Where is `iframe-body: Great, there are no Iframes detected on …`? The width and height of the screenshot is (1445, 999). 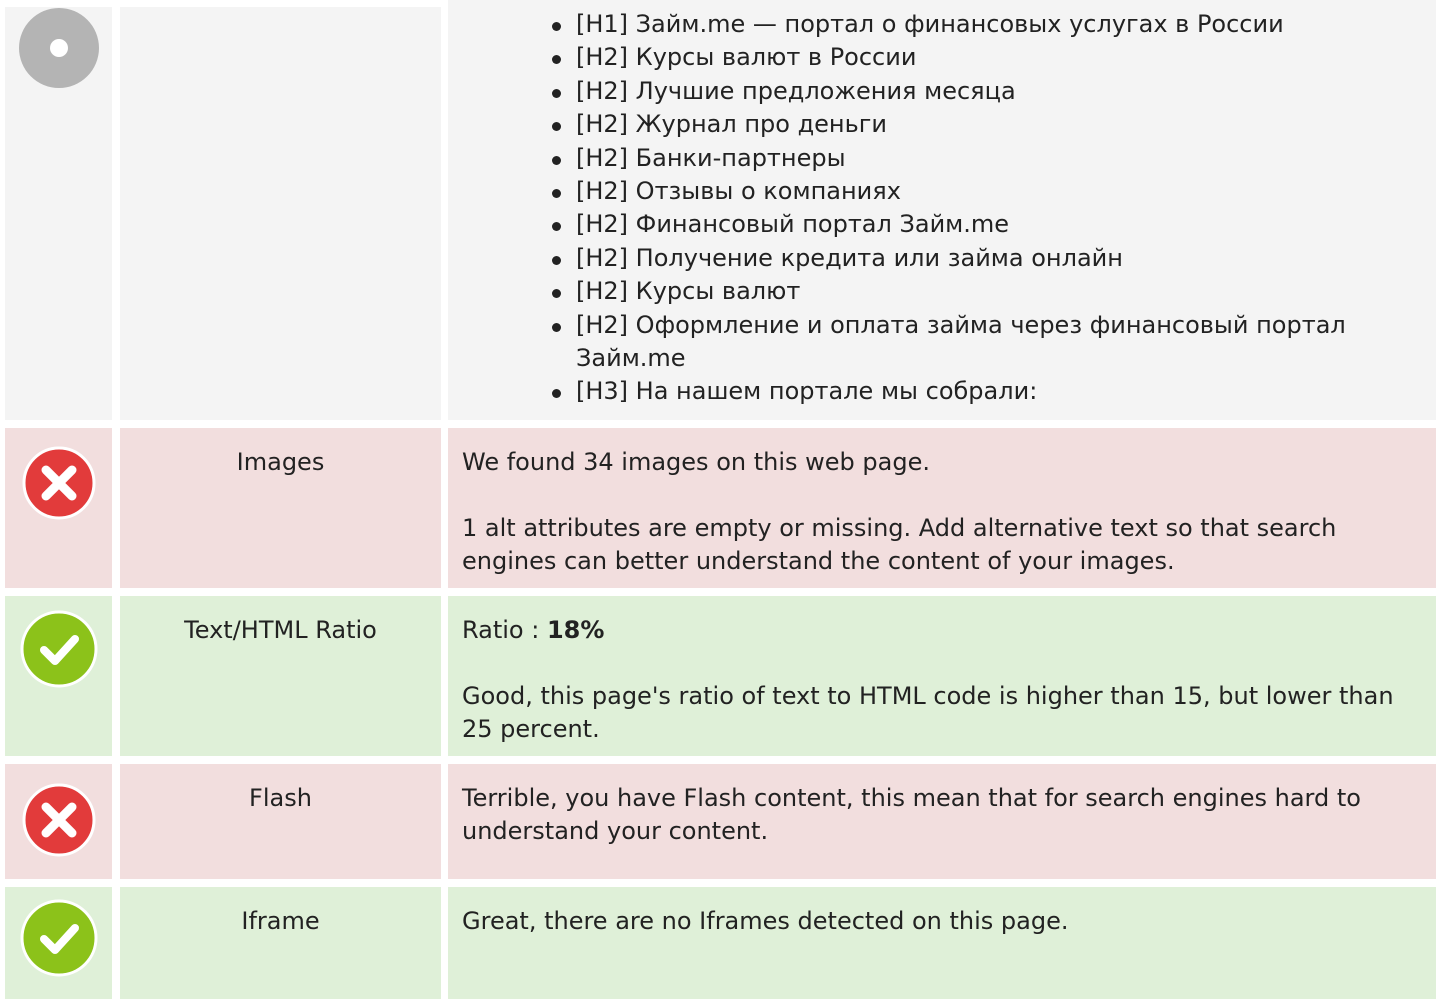
iframe-body: Great, there are no Iframes detected on … is located at coordinates (942, 943).